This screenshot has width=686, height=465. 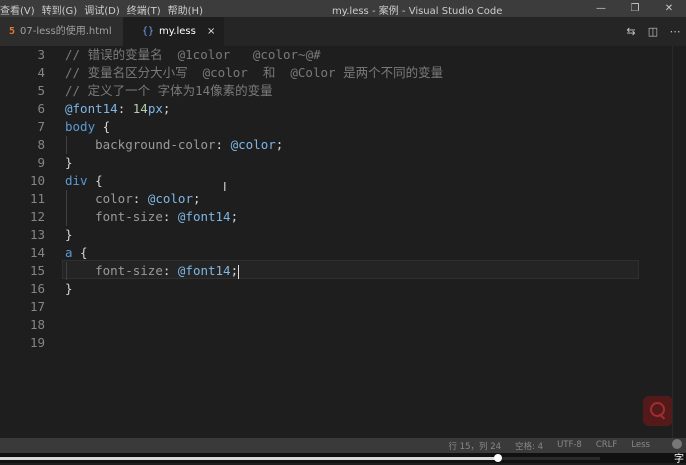 I want to click on code-line: 16}, so click(x=343, y=289).